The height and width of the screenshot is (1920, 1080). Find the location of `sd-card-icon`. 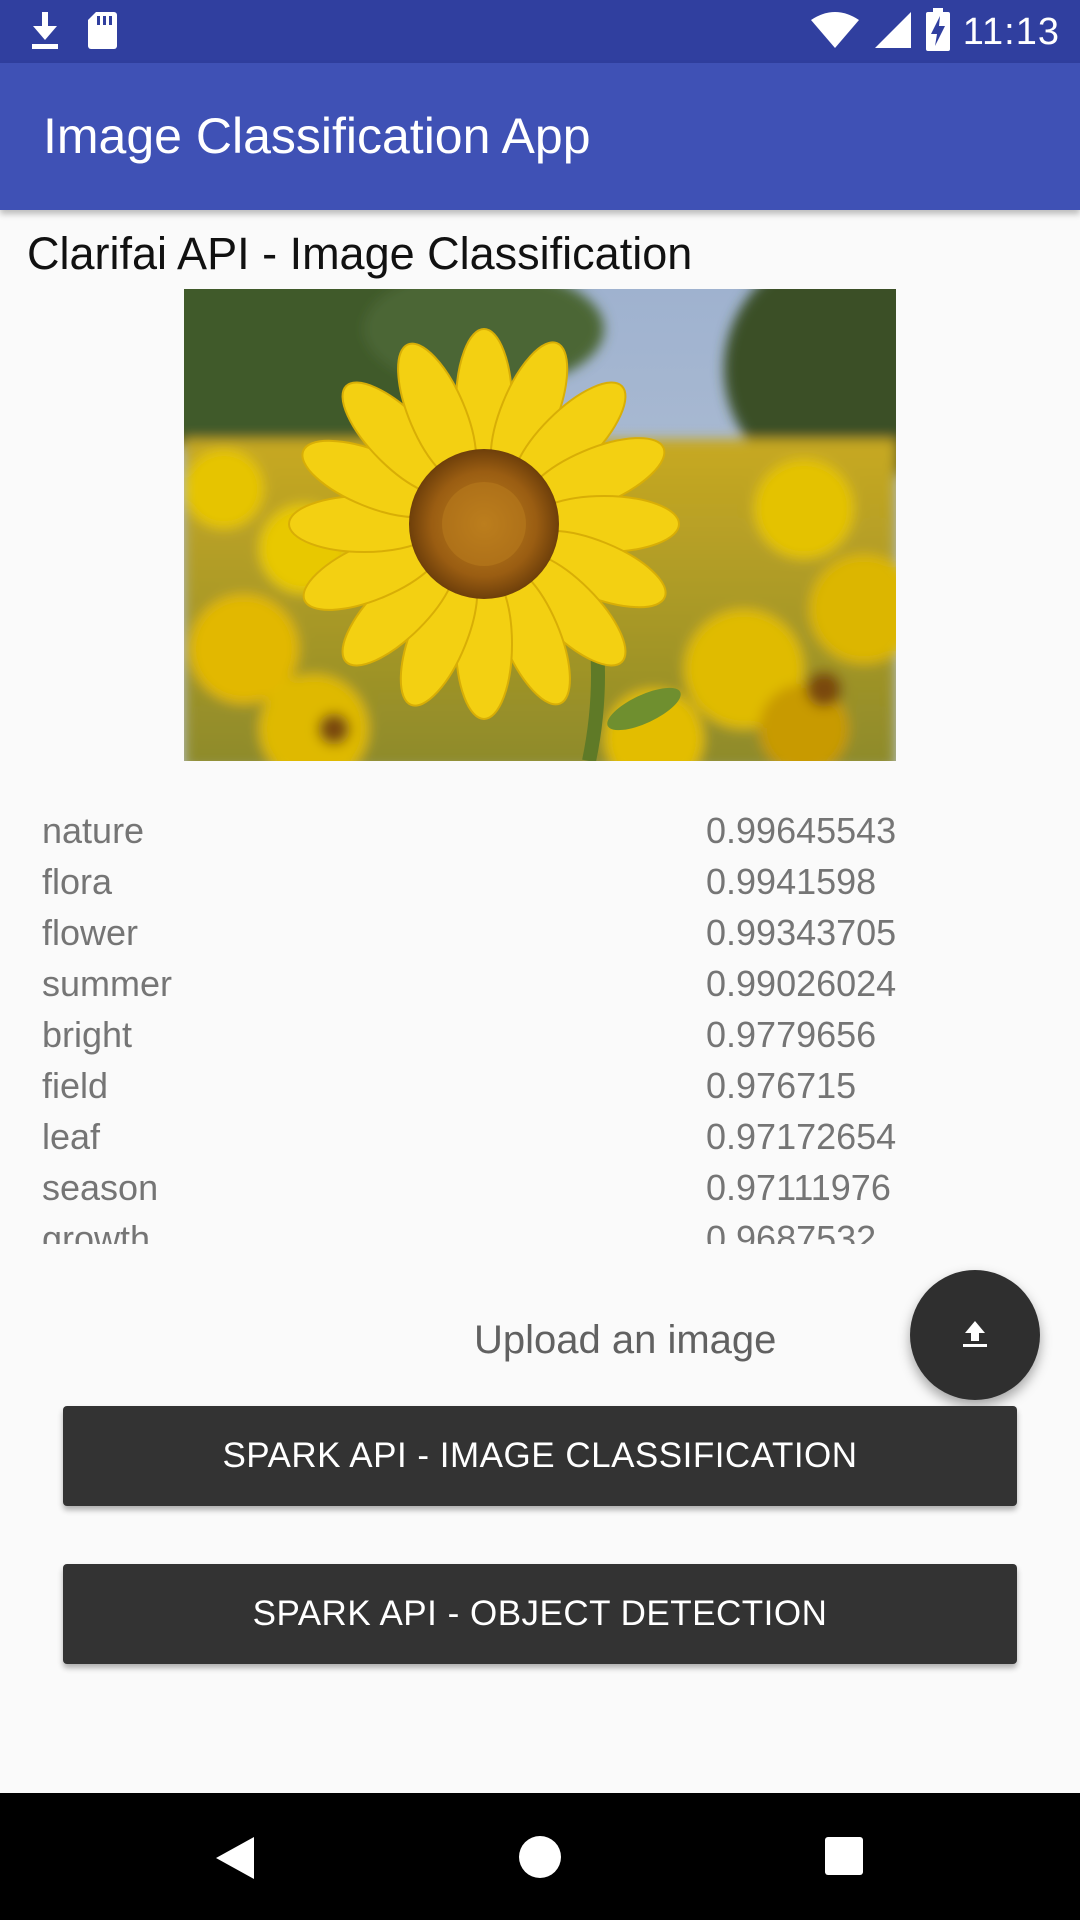

sd-card-icon is located at coordinates (102, 32).